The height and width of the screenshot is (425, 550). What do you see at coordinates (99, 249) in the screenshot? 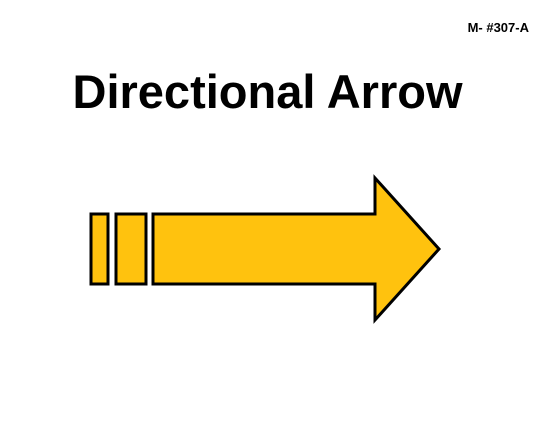
I see `arrow-tail-stripe-small` at bounding box center [99, 249].